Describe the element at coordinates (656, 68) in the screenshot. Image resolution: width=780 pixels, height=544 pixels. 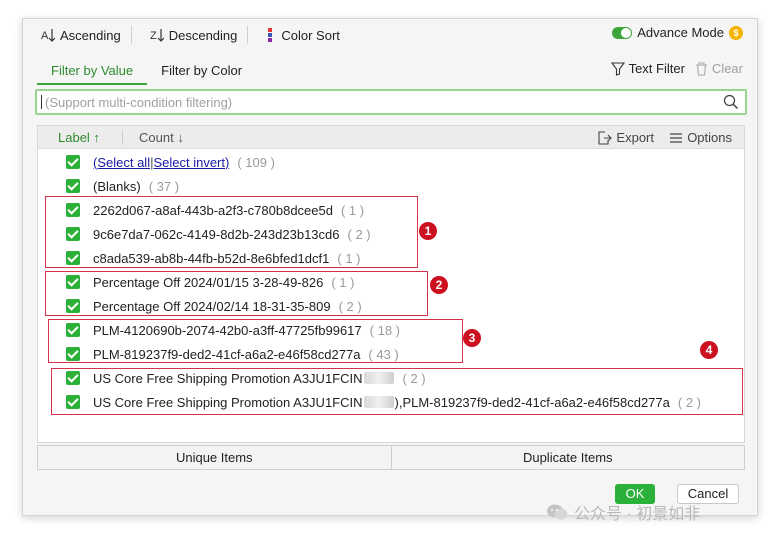
I see `text-filter-label: Text Filter` at that location.